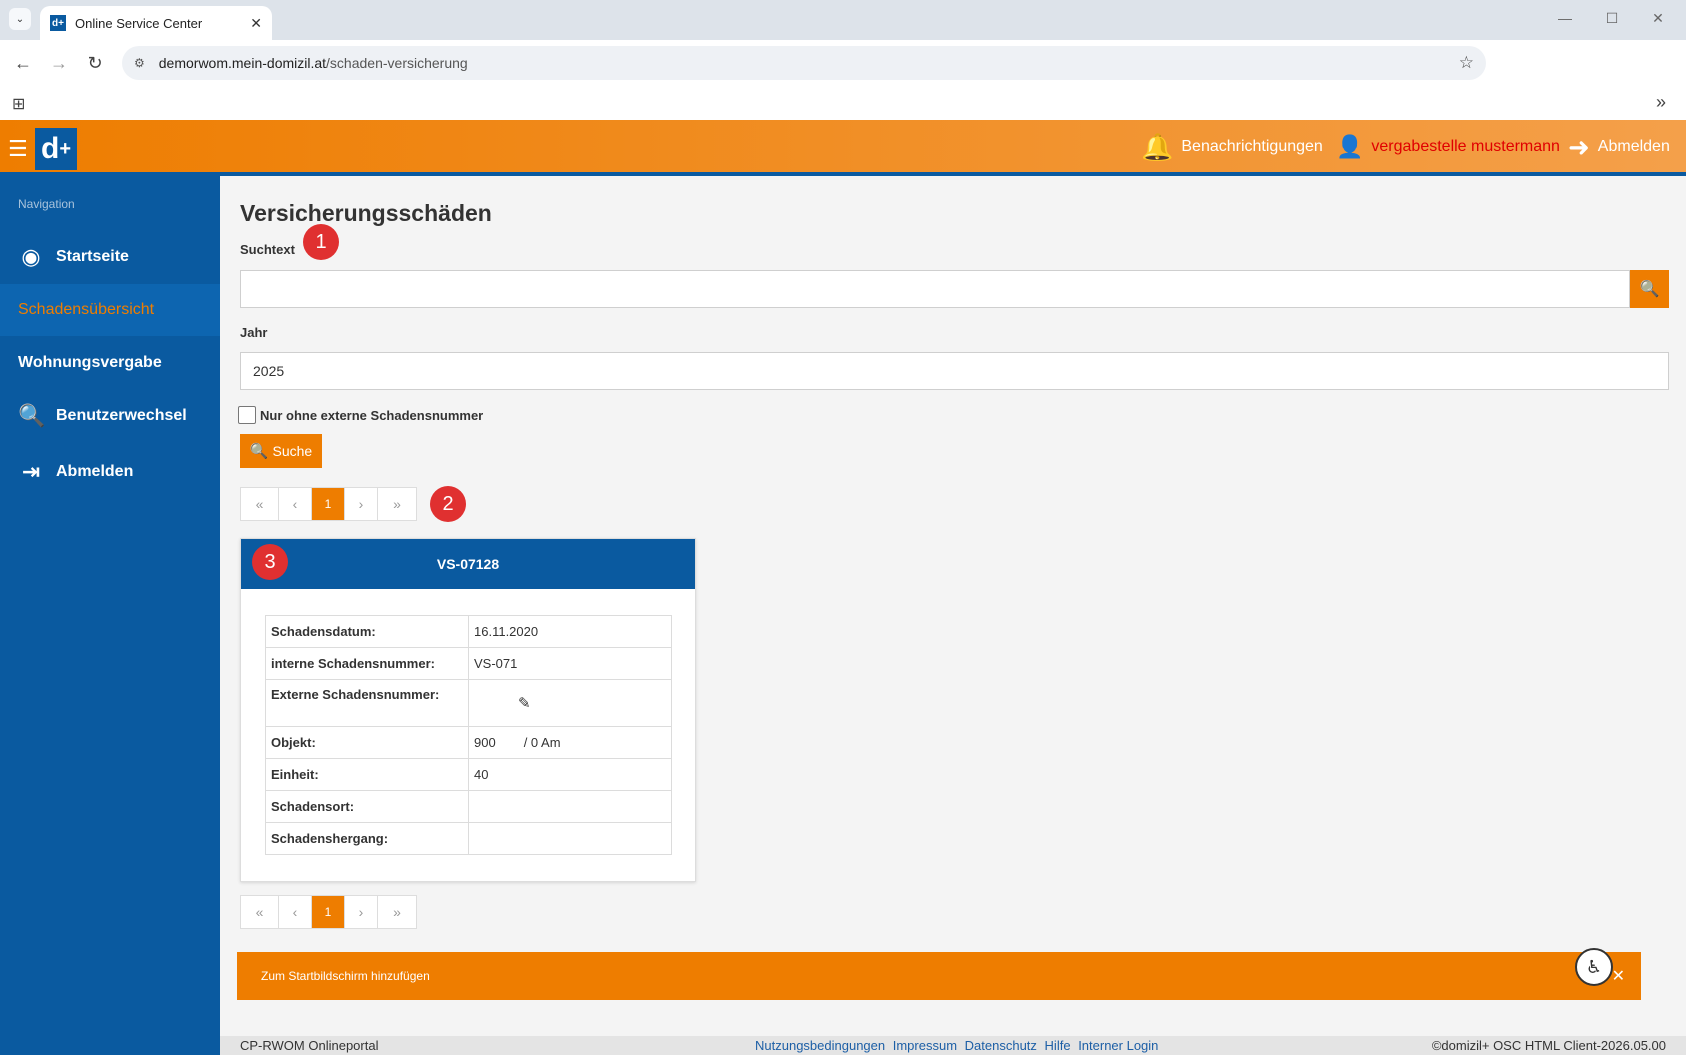 This screenshot has height=1055, width=1686. What do you see at coordinates (267, 249) in the screenshot?
I see `search-label: Suchtext` at bounding box center [267, 249].